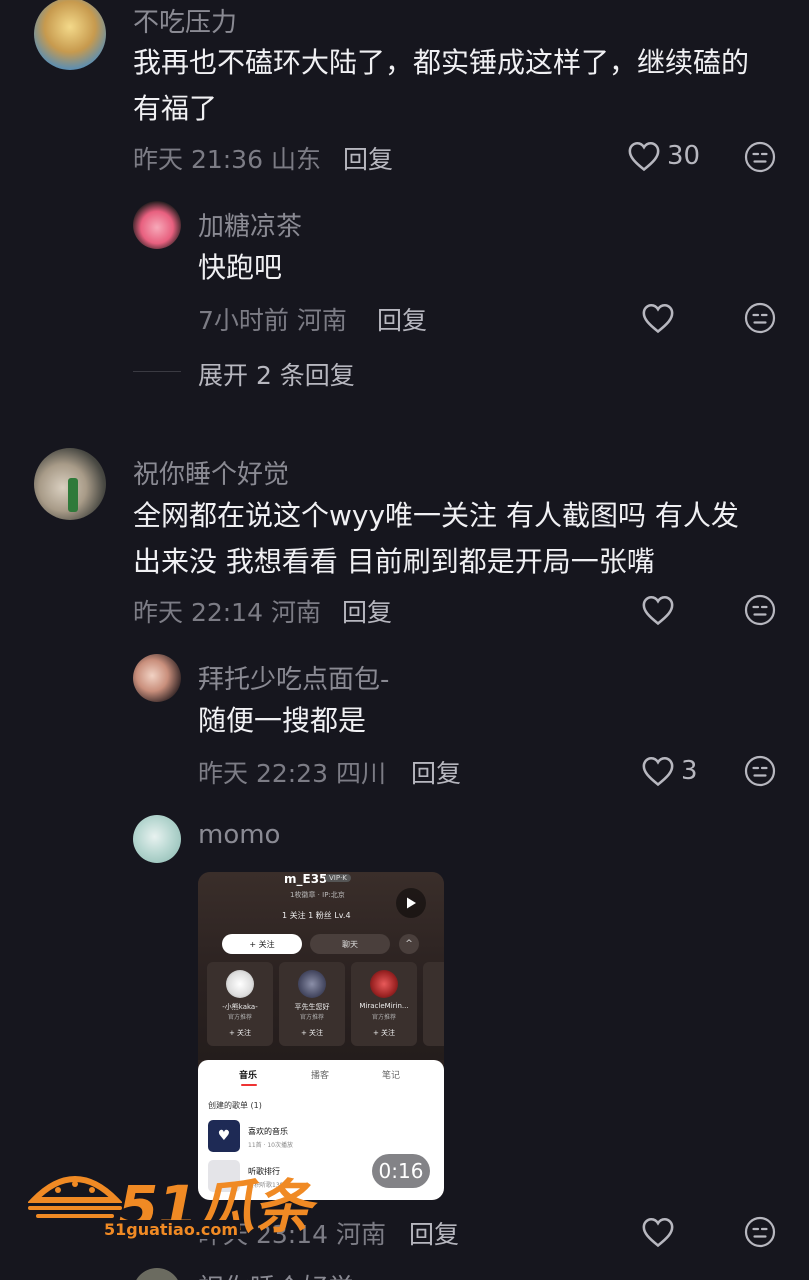  What do you see at coordinates (198, 159) in the screenshot?
I see `comment-time: 昨天 21:36` at bounding box center [198, 159].